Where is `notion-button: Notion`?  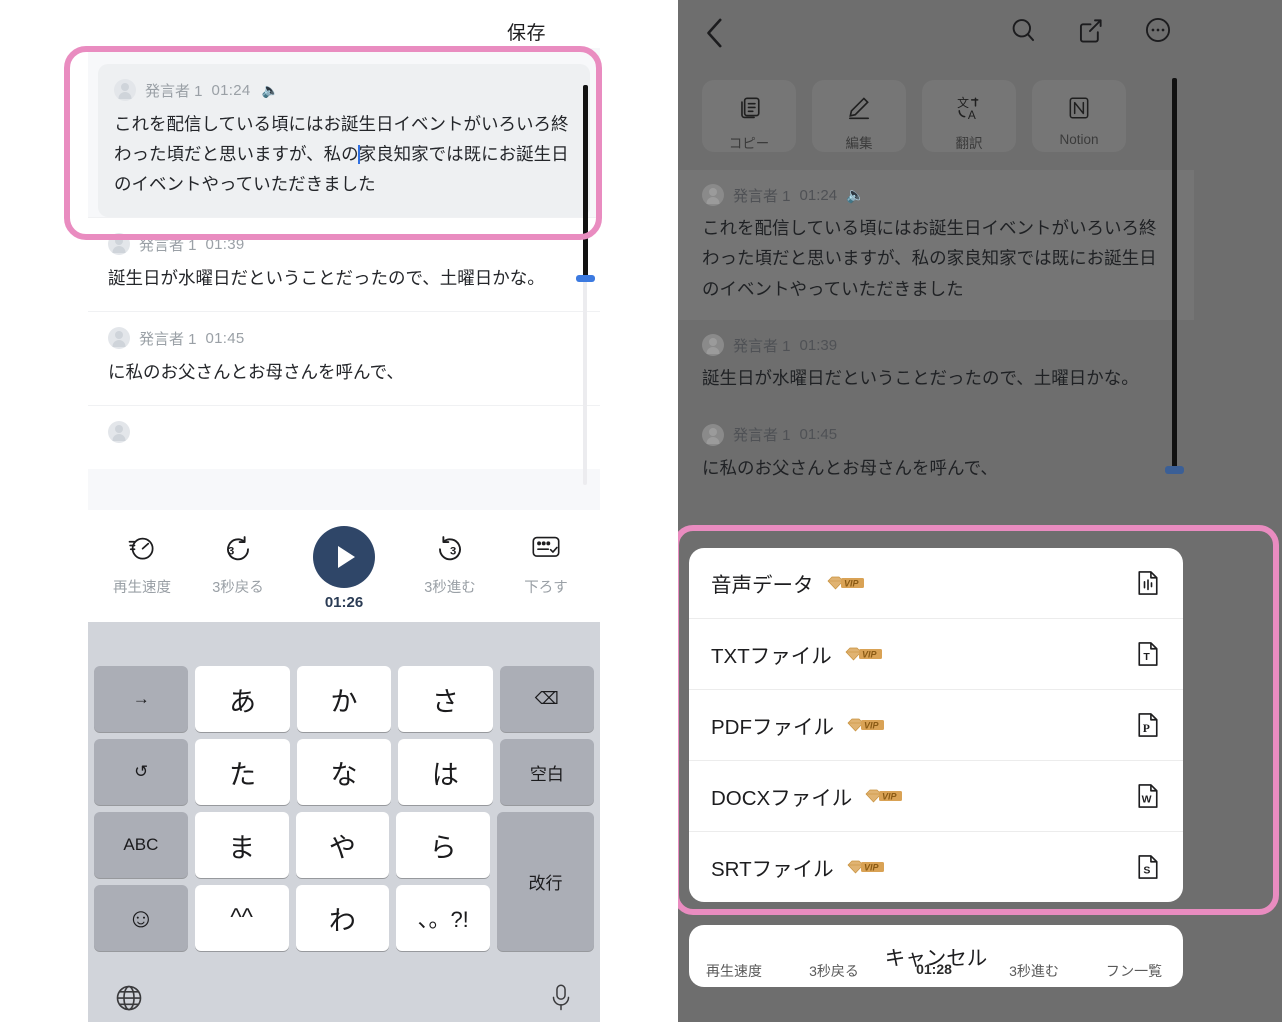 notion-button: Notion is located at coordinates (1079, 116).